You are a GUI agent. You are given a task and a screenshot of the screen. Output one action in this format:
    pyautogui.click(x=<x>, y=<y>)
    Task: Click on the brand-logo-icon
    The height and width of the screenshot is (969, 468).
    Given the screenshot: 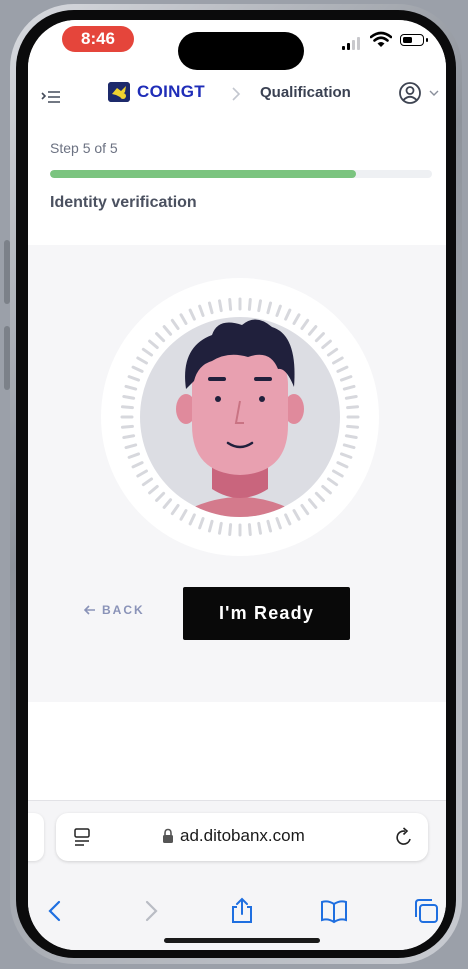 What is the action you would take?
    pyautogui.click(x=119, y=92)
    